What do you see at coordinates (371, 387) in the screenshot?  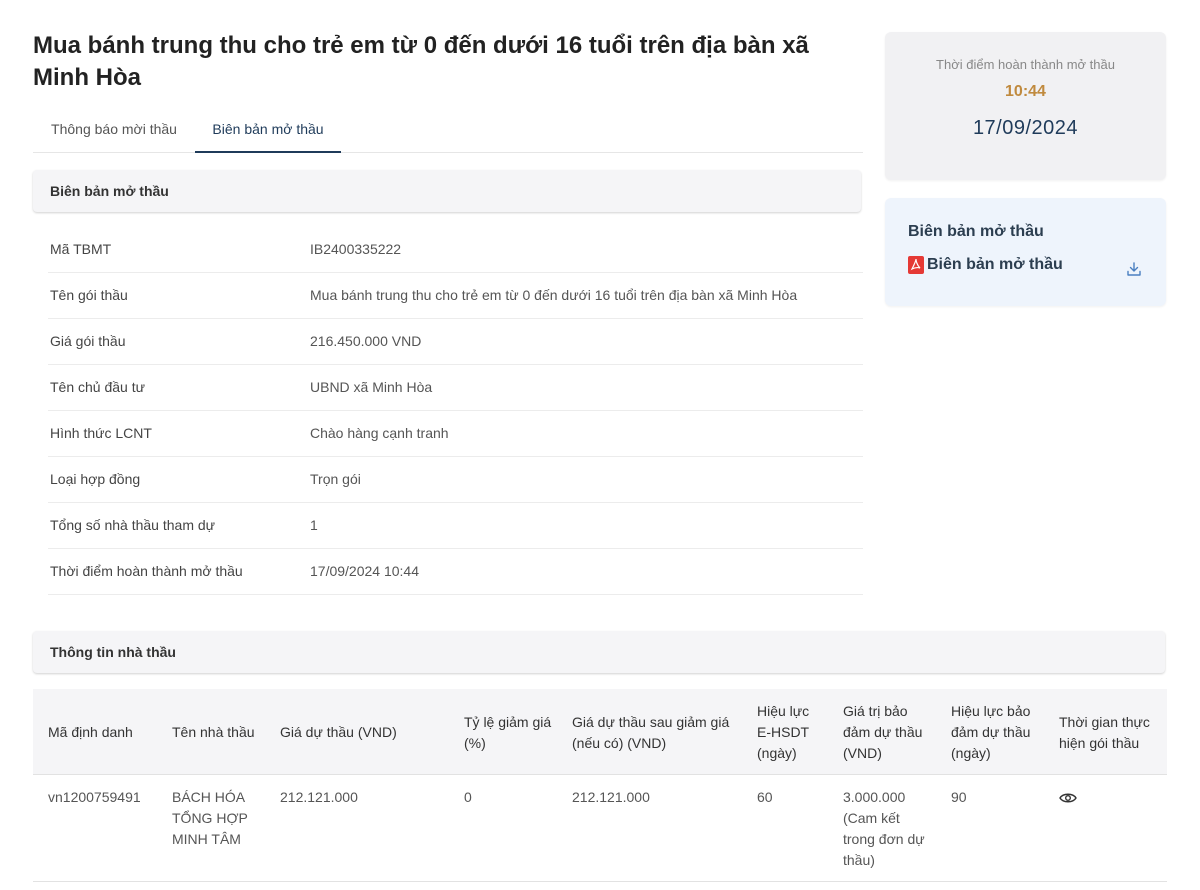 I see `info-value: UBND xã Minh Hòa` at bounding box center [371, 387].